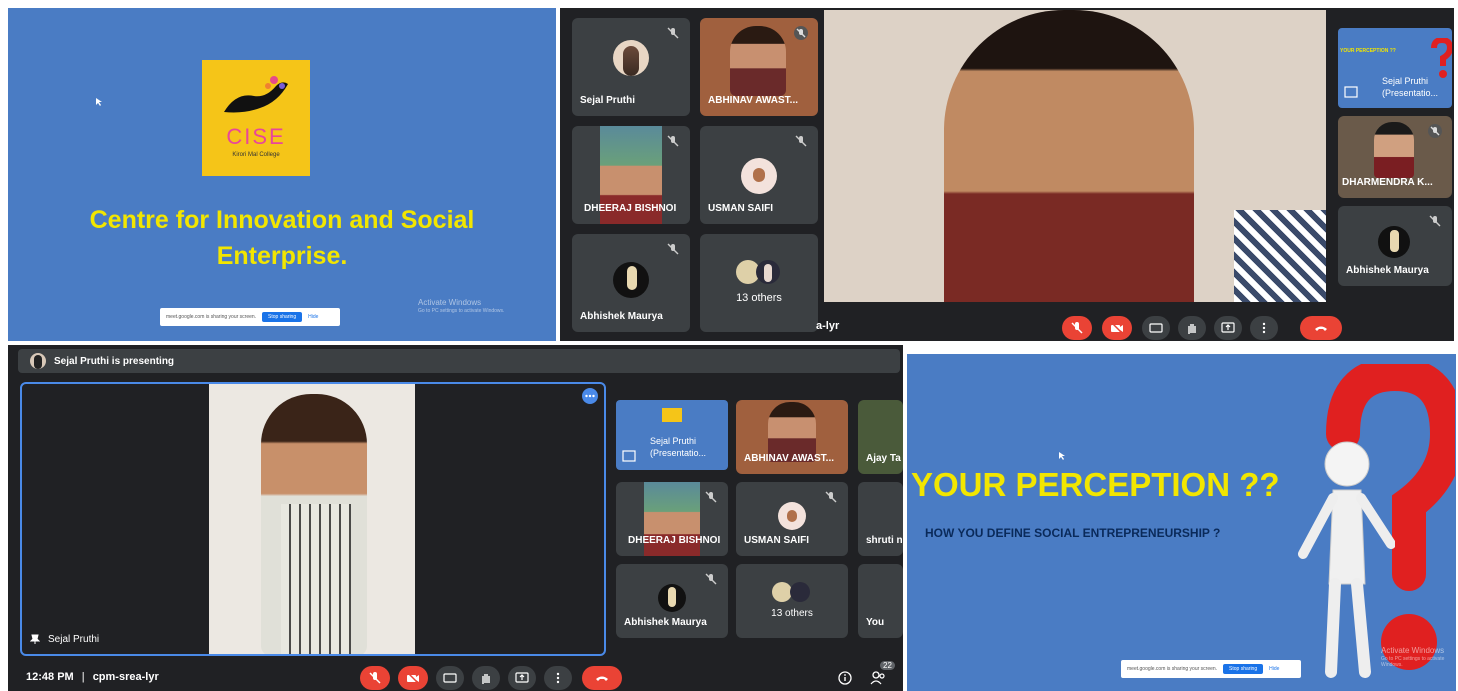 This screenshot has height=691, width=1458. What do you see at coordinates (450, 302) in the screenshot?
I see `activate-windows-title: Activate Windows` at bounding box center [450, 302].